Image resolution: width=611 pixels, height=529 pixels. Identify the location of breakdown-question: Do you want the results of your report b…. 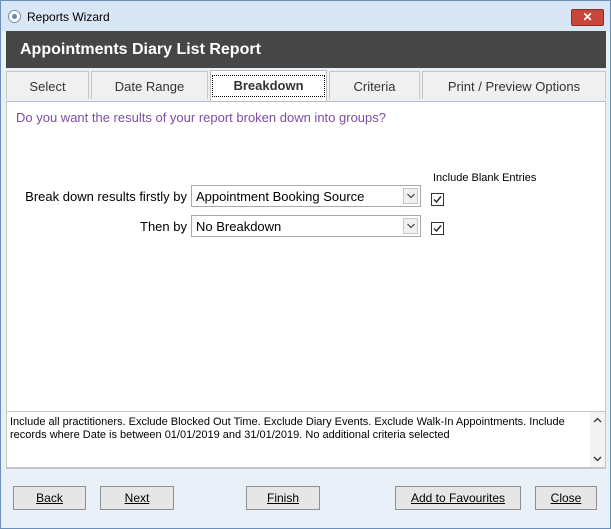
(201, 117).